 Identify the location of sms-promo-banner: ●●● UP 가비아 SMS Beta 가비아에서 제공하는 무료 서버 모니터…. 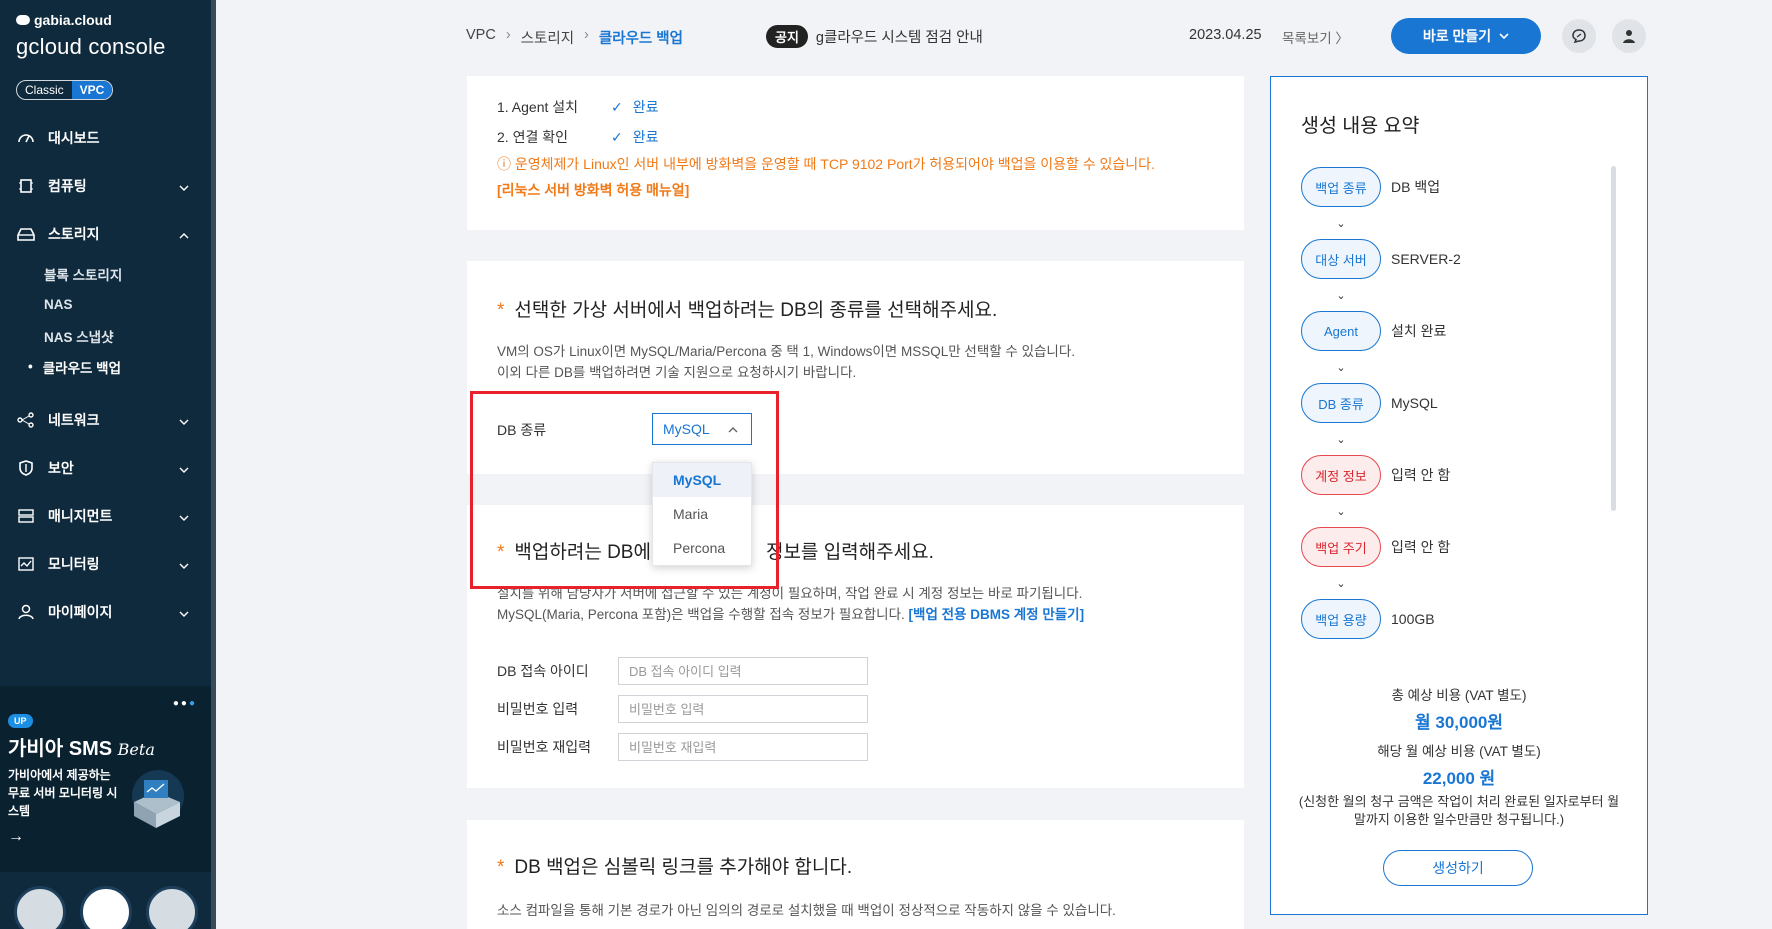
(105, 779).